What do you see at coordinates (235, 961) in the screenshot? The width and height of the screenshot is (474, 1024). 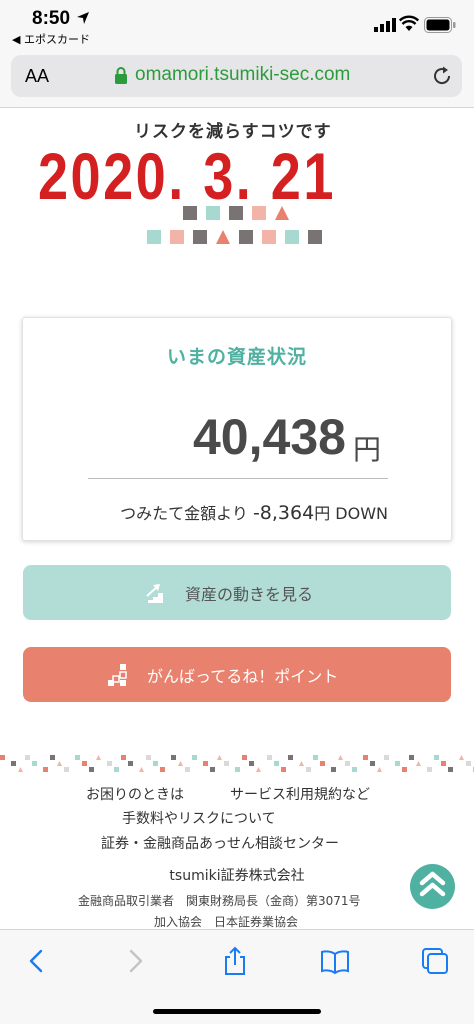 I see `share-icon` at bounding box center [235, 961].